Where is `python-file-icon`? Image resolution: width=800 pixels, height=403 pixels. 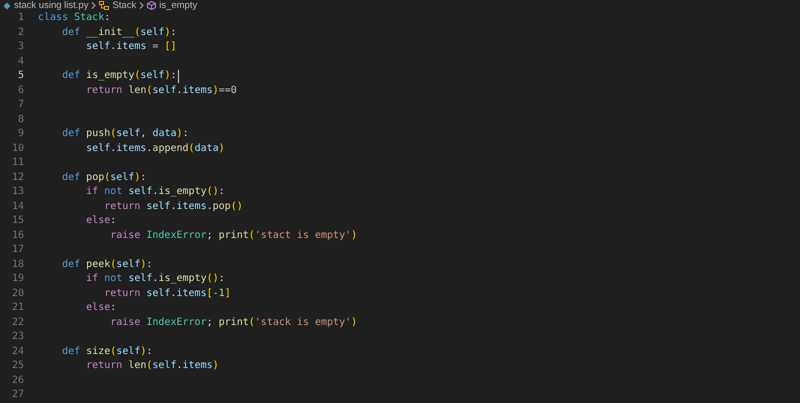
python-file-icon is located at coordinates (7, 6).